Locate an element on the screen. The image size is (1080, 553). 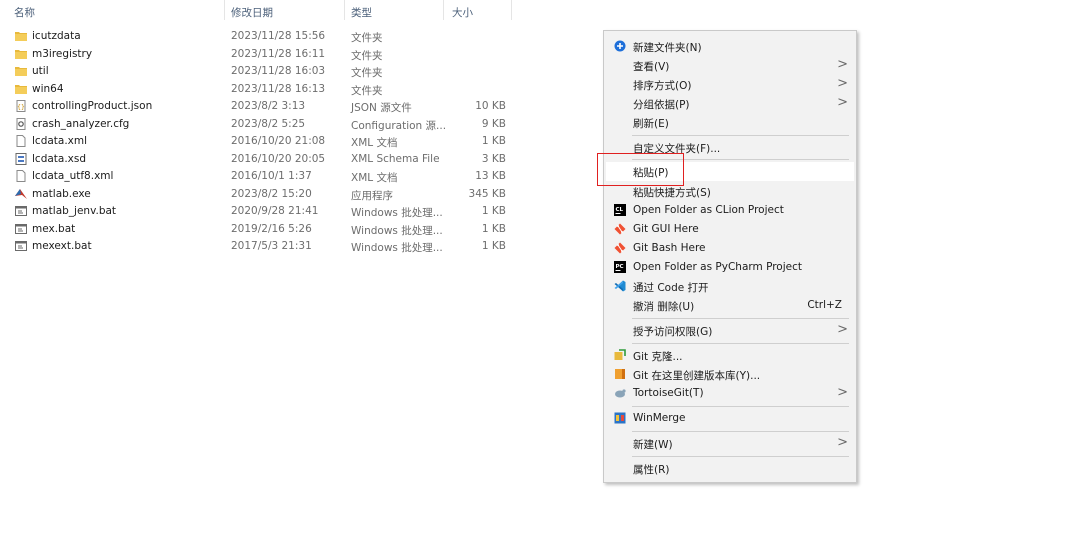
svg-text: CL is located at coordinates (620, 210).